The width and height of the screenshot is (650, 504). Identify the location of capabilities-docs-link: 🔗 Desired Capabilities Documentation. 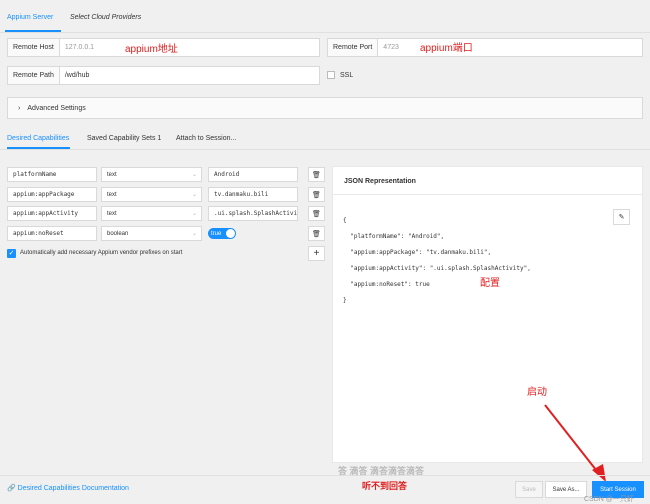
(68, 488).